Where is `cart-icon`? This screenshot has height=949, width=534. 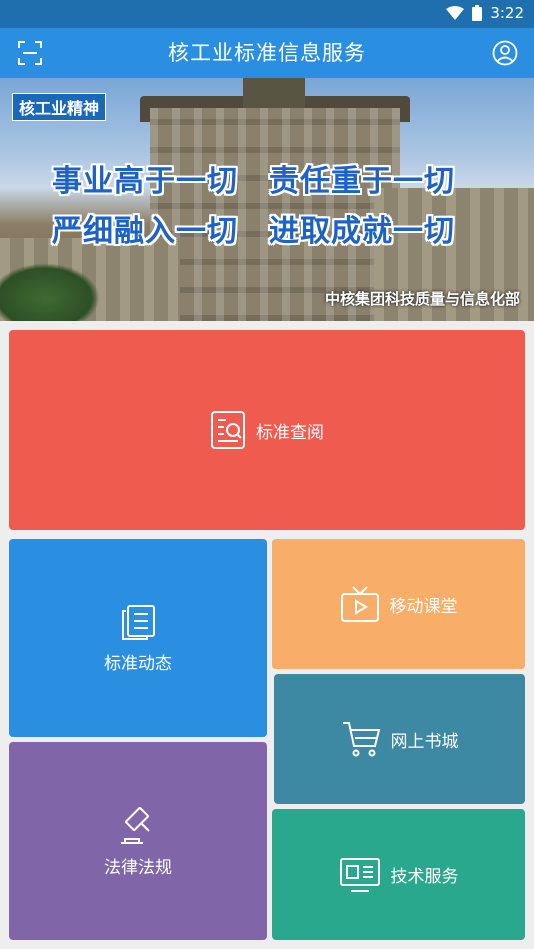 cart-icon is located at coordinates (361, 739).